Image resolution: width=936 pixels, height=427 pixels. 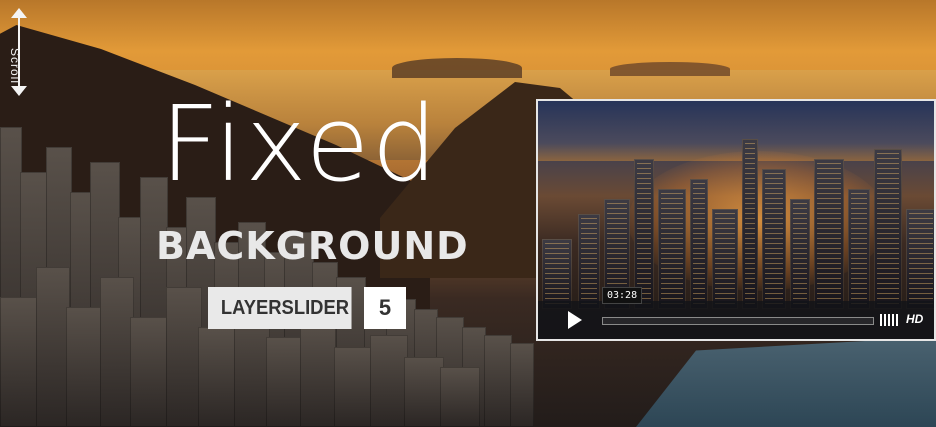 What do you see at coordinates (889, 320) in the screenshot?
I see `volume-bars-icon` at bounding box center [889, 320].